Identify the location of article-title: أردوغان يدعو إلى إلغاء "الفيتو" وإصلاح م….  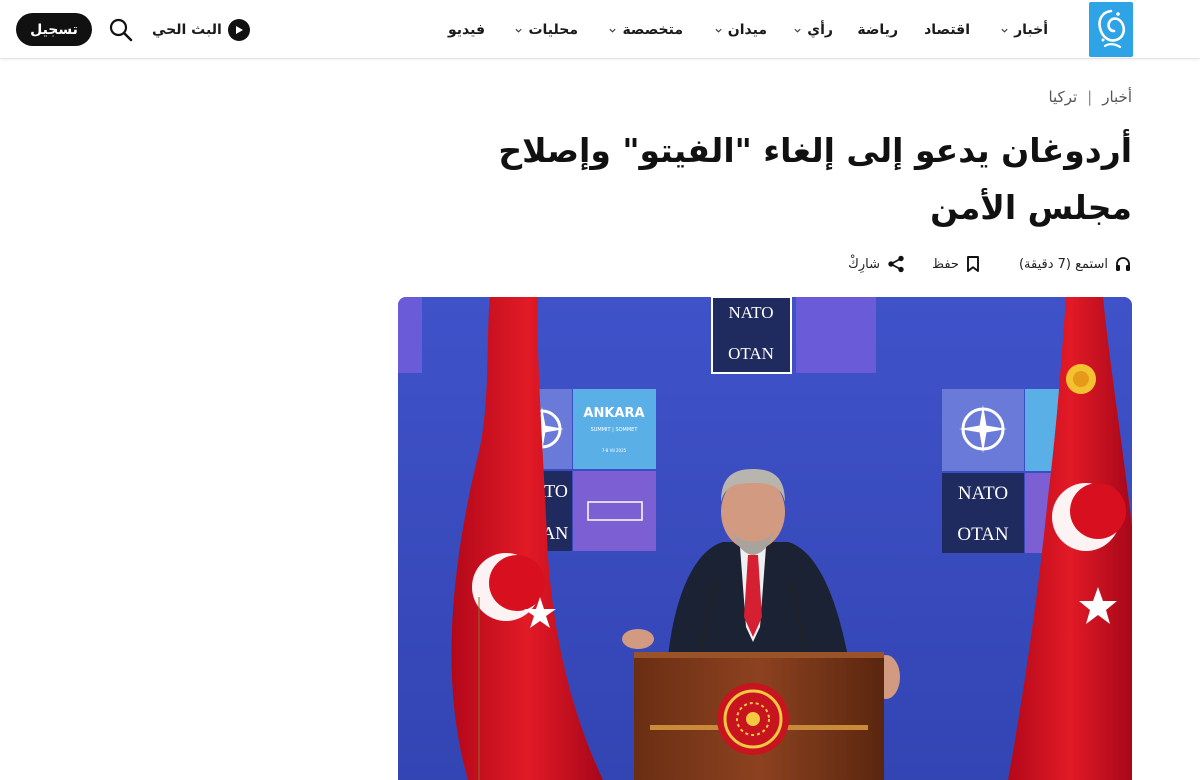
(792, 179).